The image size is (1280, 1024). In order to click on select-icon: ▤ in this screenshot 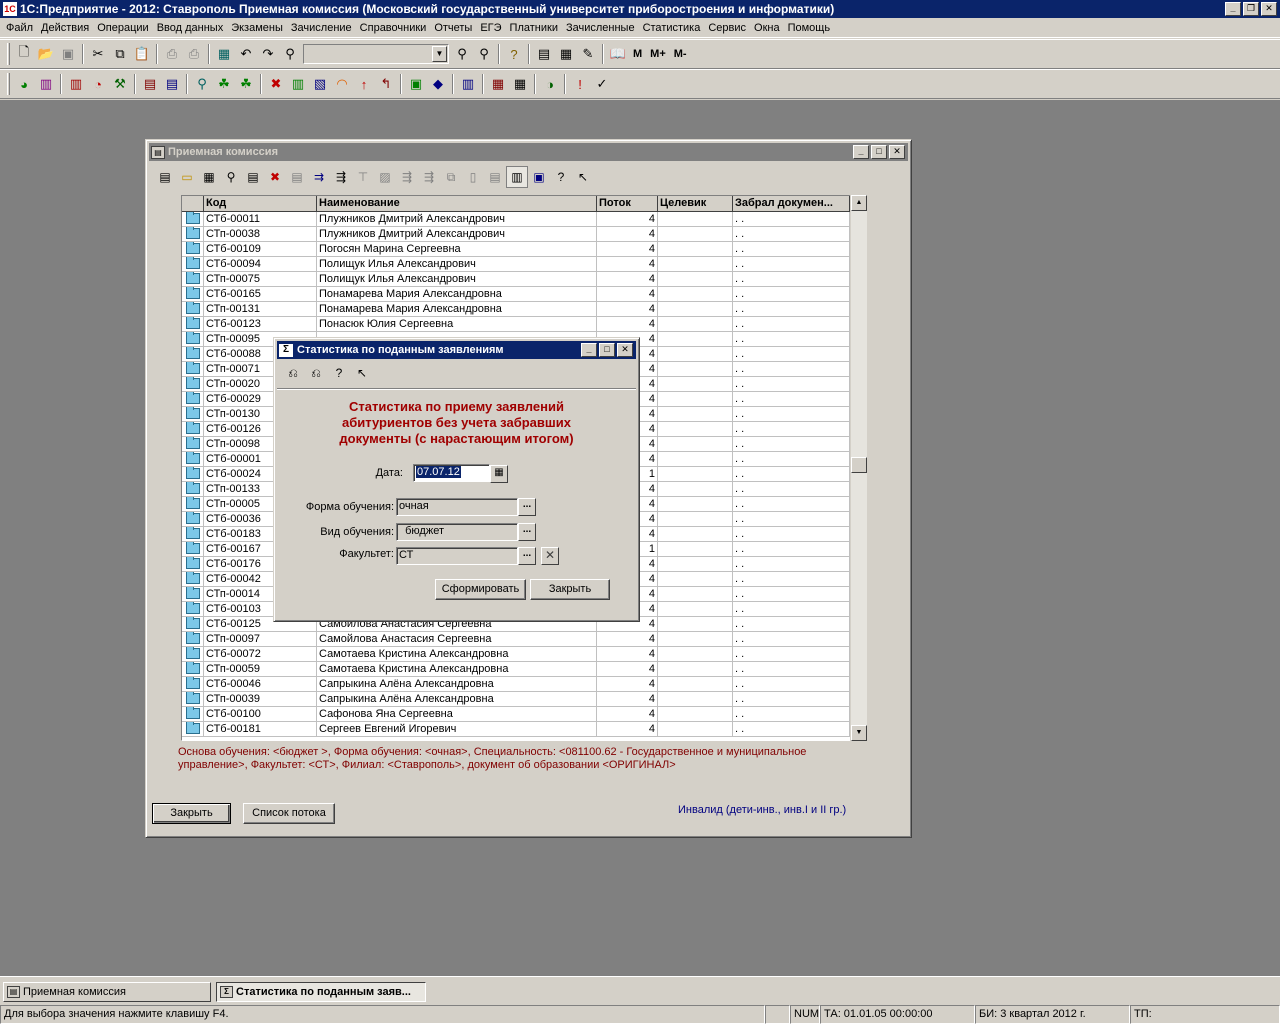, I will do `click(297, 177)`.